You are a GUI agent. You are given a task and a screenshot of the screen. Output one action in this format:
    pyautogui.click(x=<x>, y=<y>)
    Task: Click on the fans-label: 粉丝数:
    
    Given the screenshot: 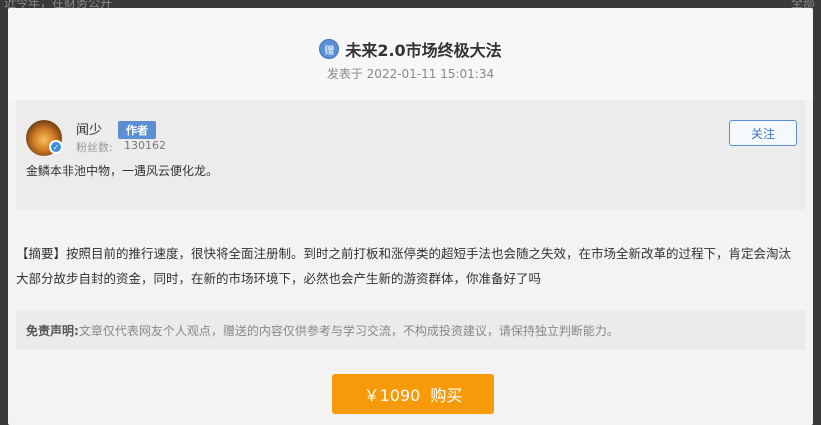 What is the action you would take?
    pyautogui.click(x=94, y=147)
    